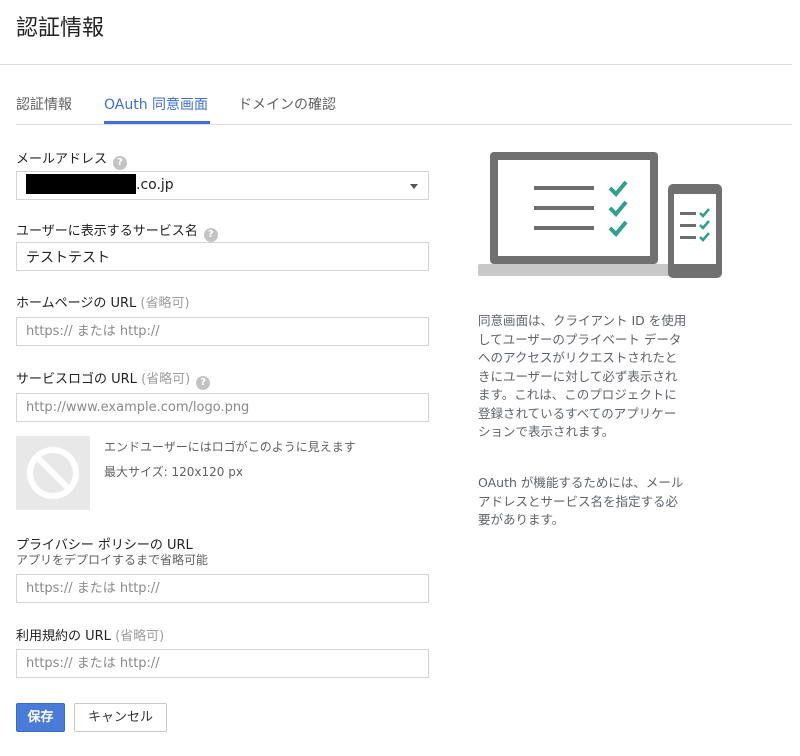 The height and width of the screenshot is (756, 800). What do you see at coordinates (120, 717) in the screenshot?
I see `cancel-button: キャンセル` at bounding box center [120, 717].